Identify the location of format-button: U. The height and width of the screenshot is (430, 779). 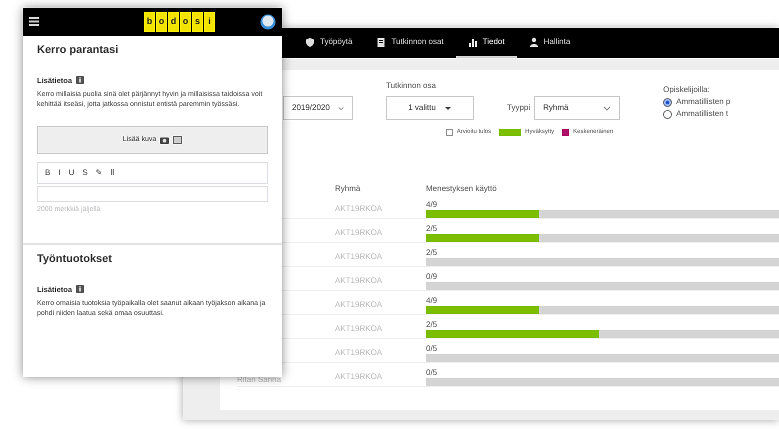
(71, 173).